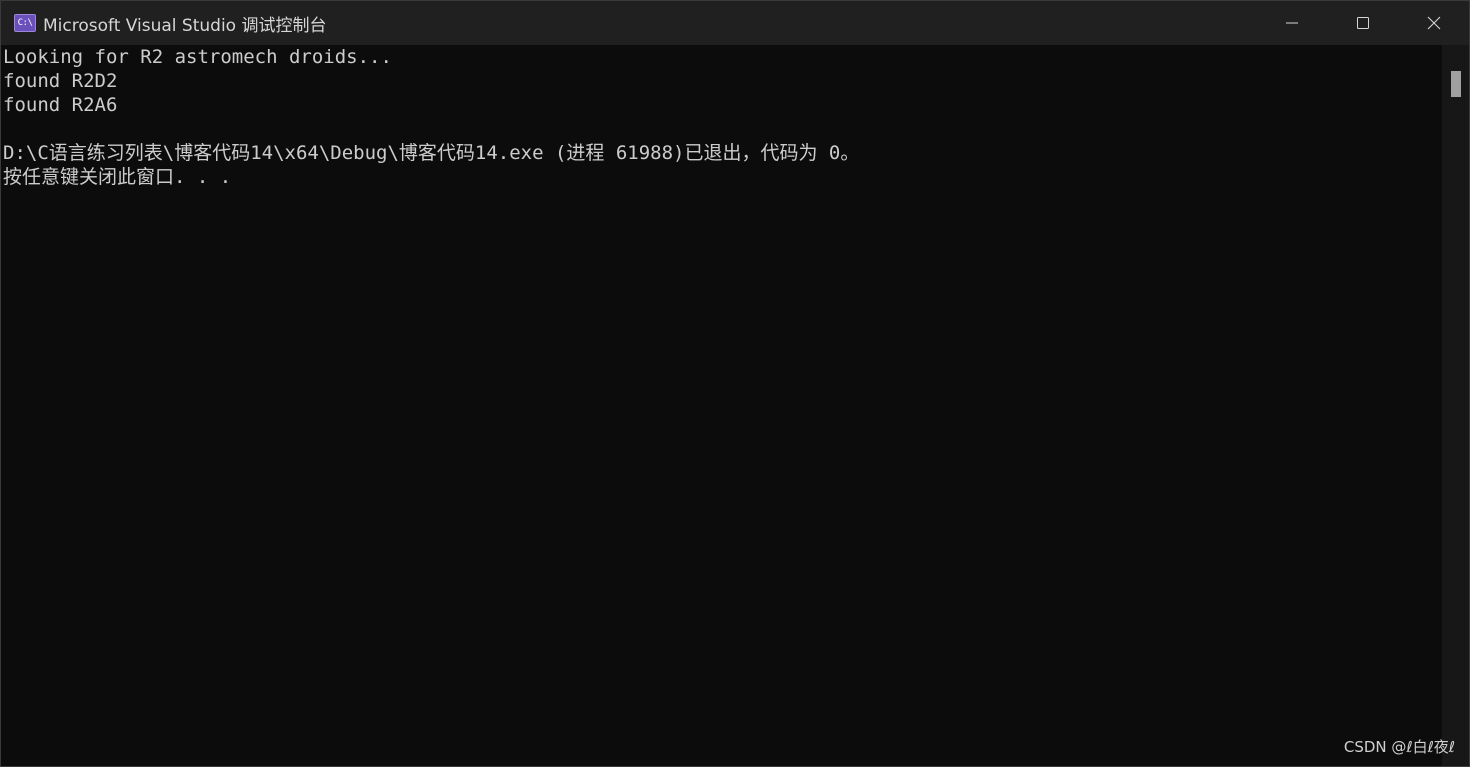  I want to click on minimize-button, so click(1291, 23).